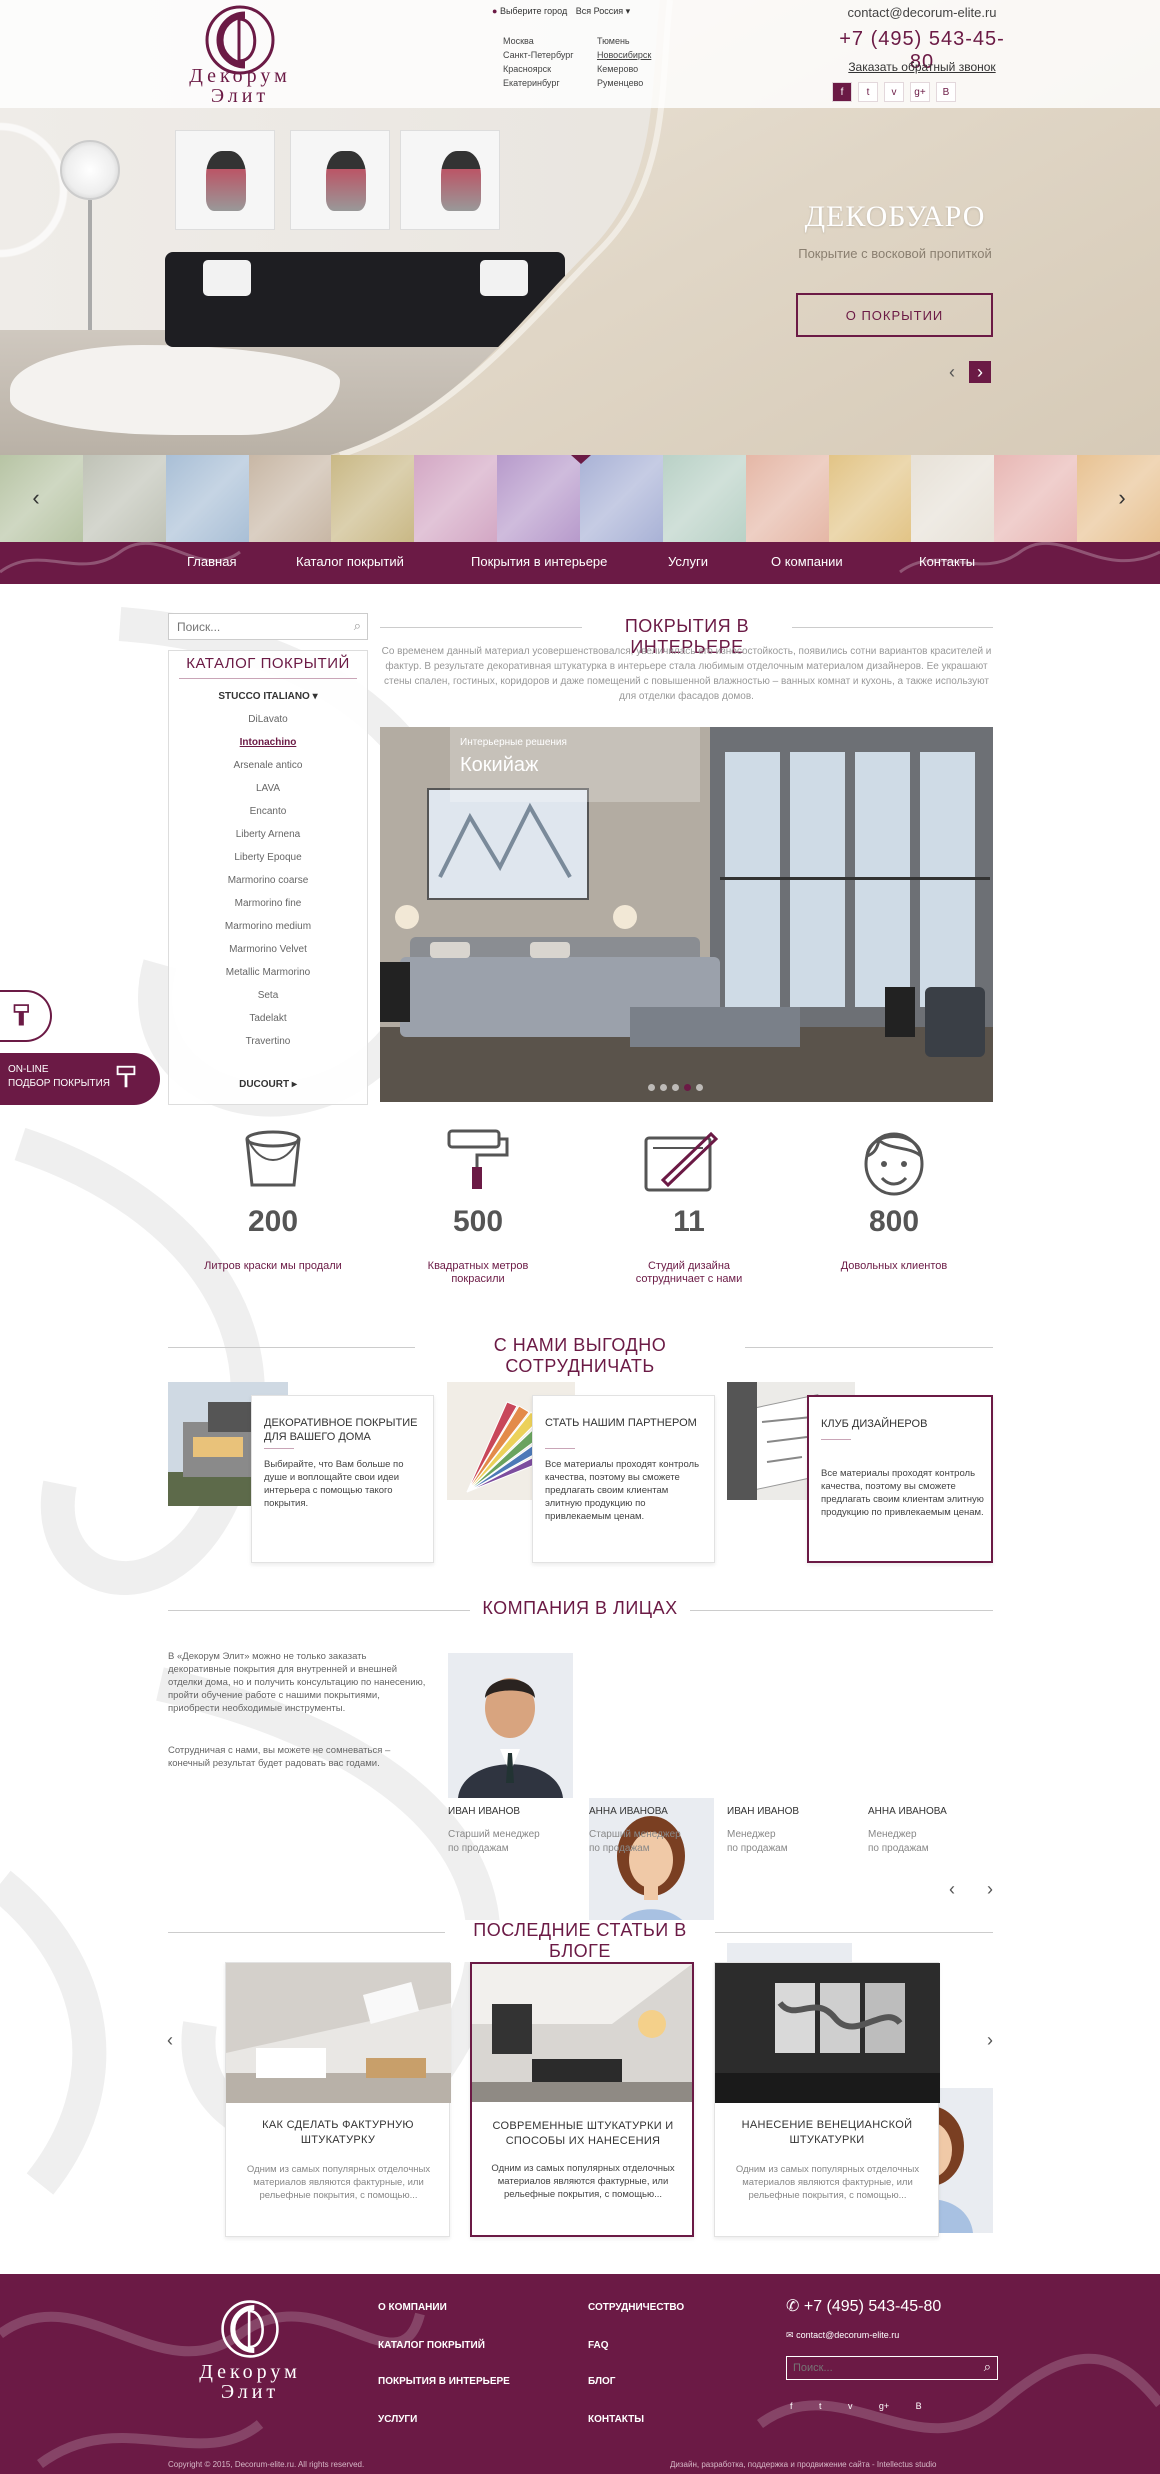 This screenshot has width=1160, height=2474. Describe the element at coordinates (842, 2335) in the screenshot. I see `footer-email-row: ✉ contact@decorum-elite.ru` at that location.